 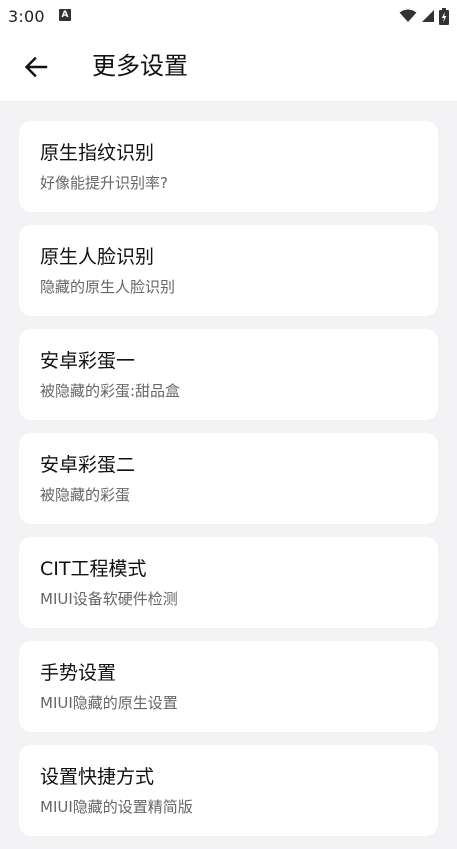 I want to click on setting-subtitle: 被隐藏的彩蛋, so click(x=85, y=495).